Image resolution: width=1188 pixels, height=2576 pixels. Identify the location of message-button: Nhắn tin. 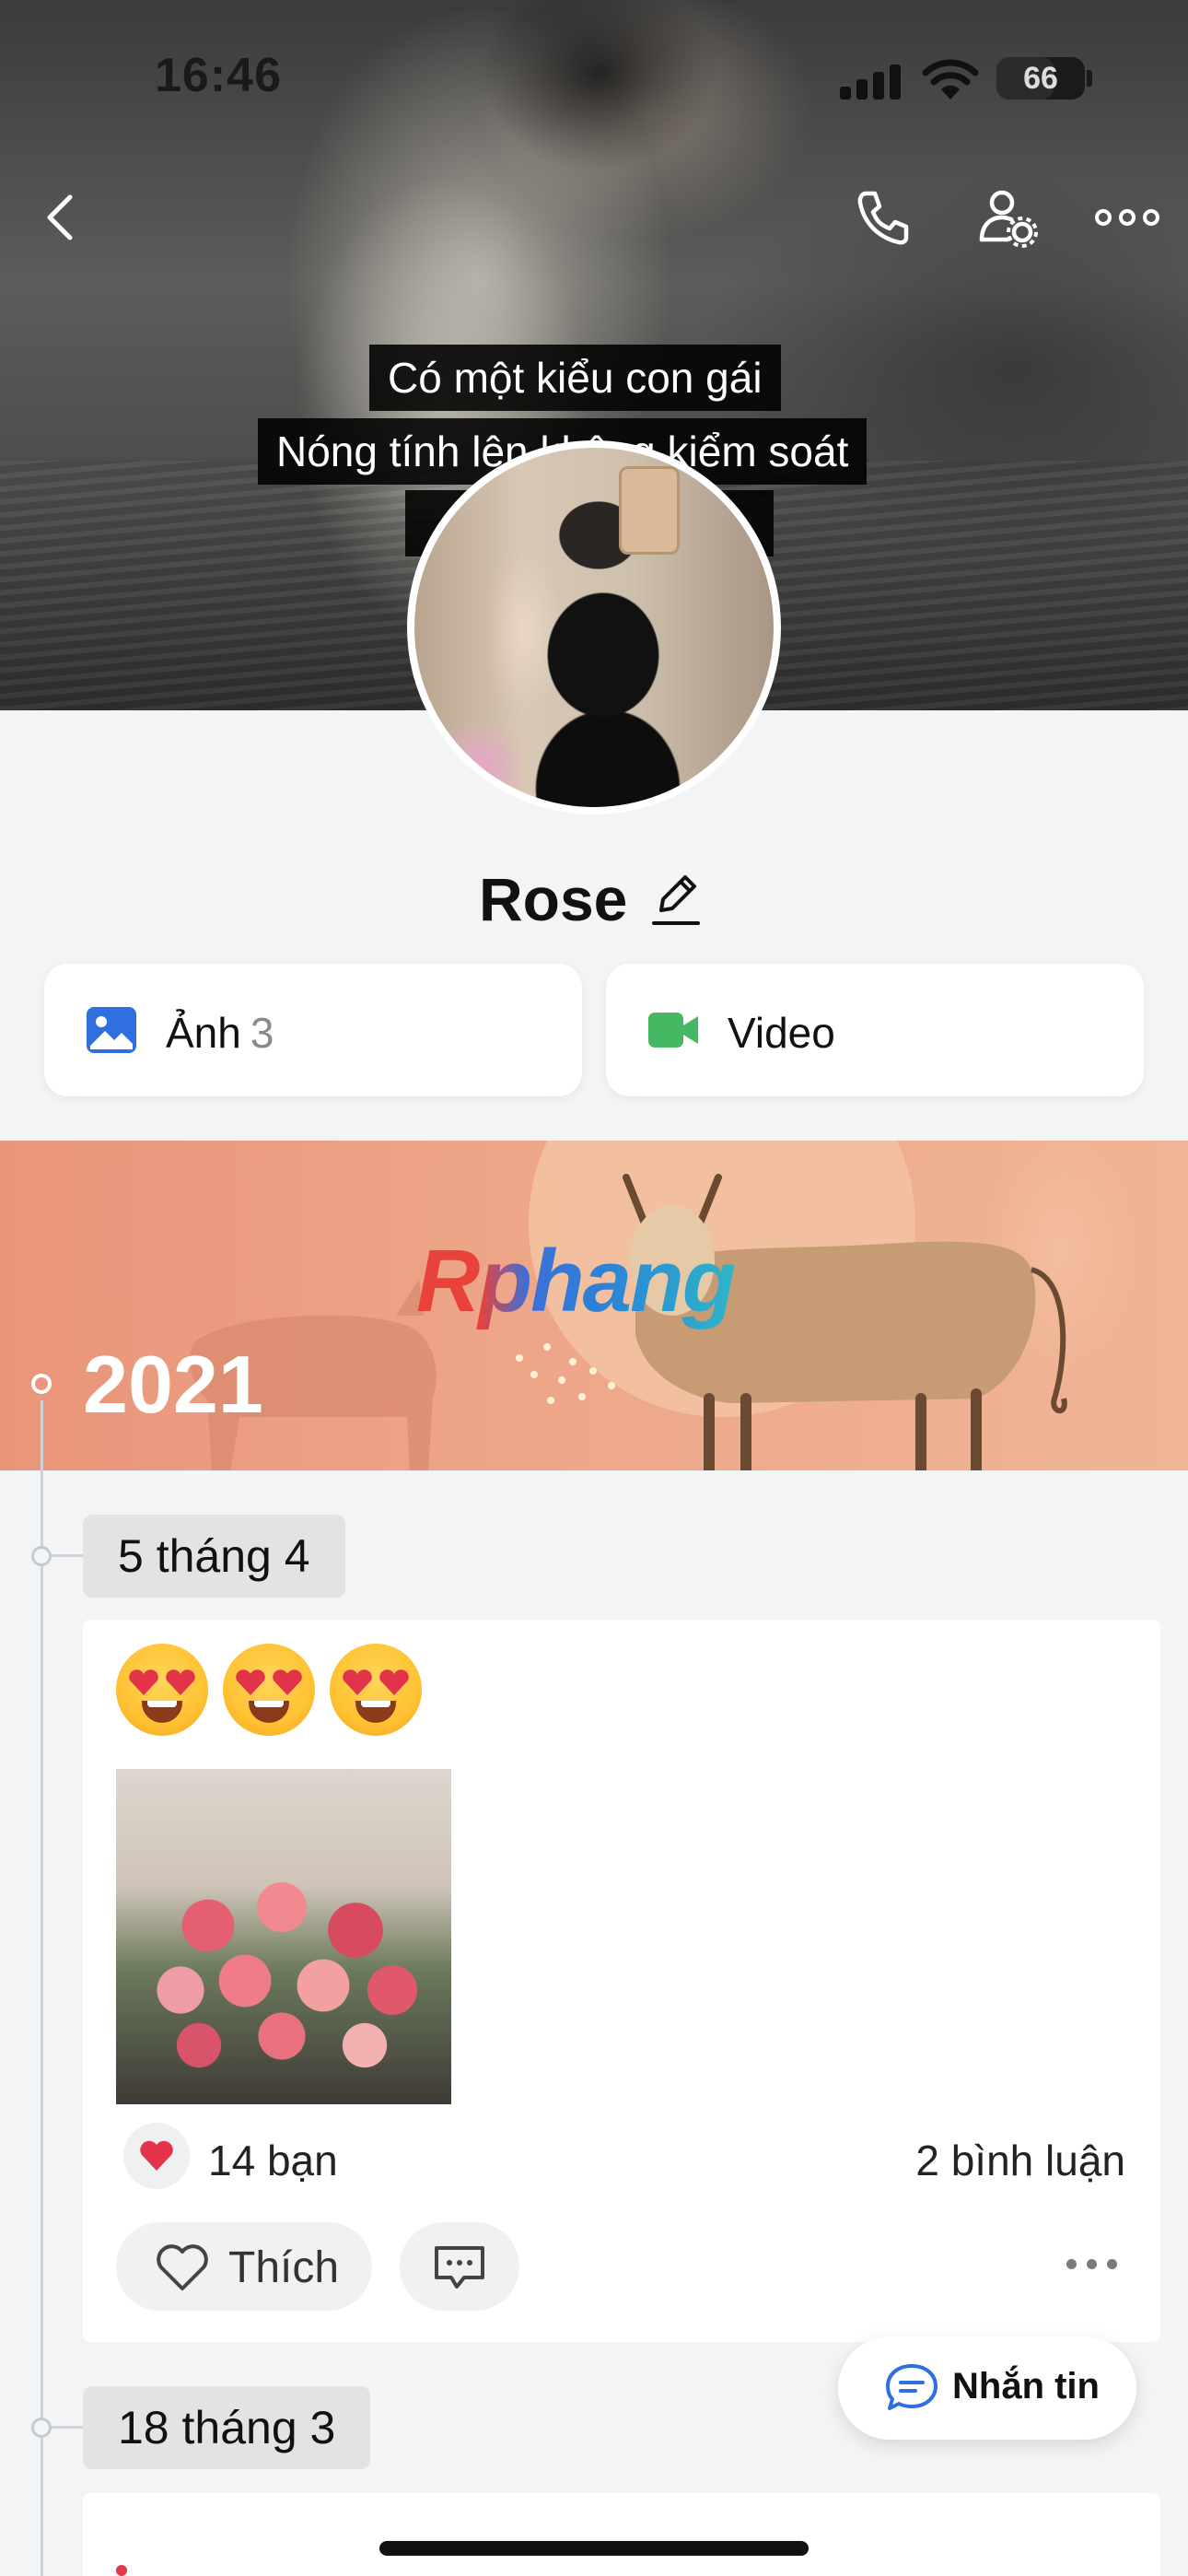
(987, 2388).